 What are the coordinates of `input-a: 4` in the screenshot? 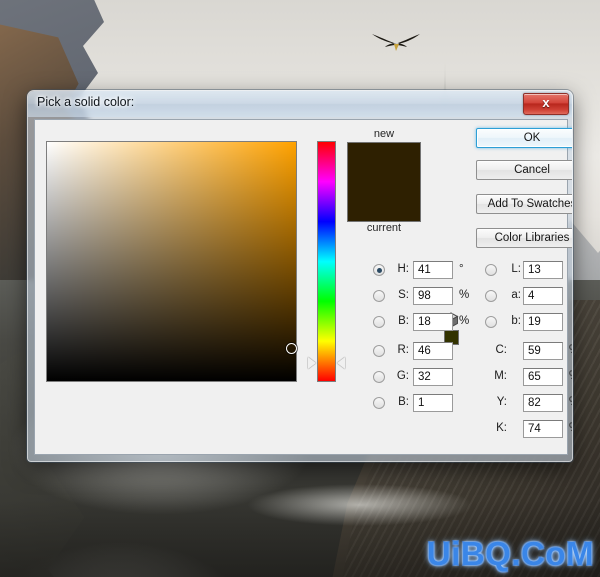 It's located at (543, 296).